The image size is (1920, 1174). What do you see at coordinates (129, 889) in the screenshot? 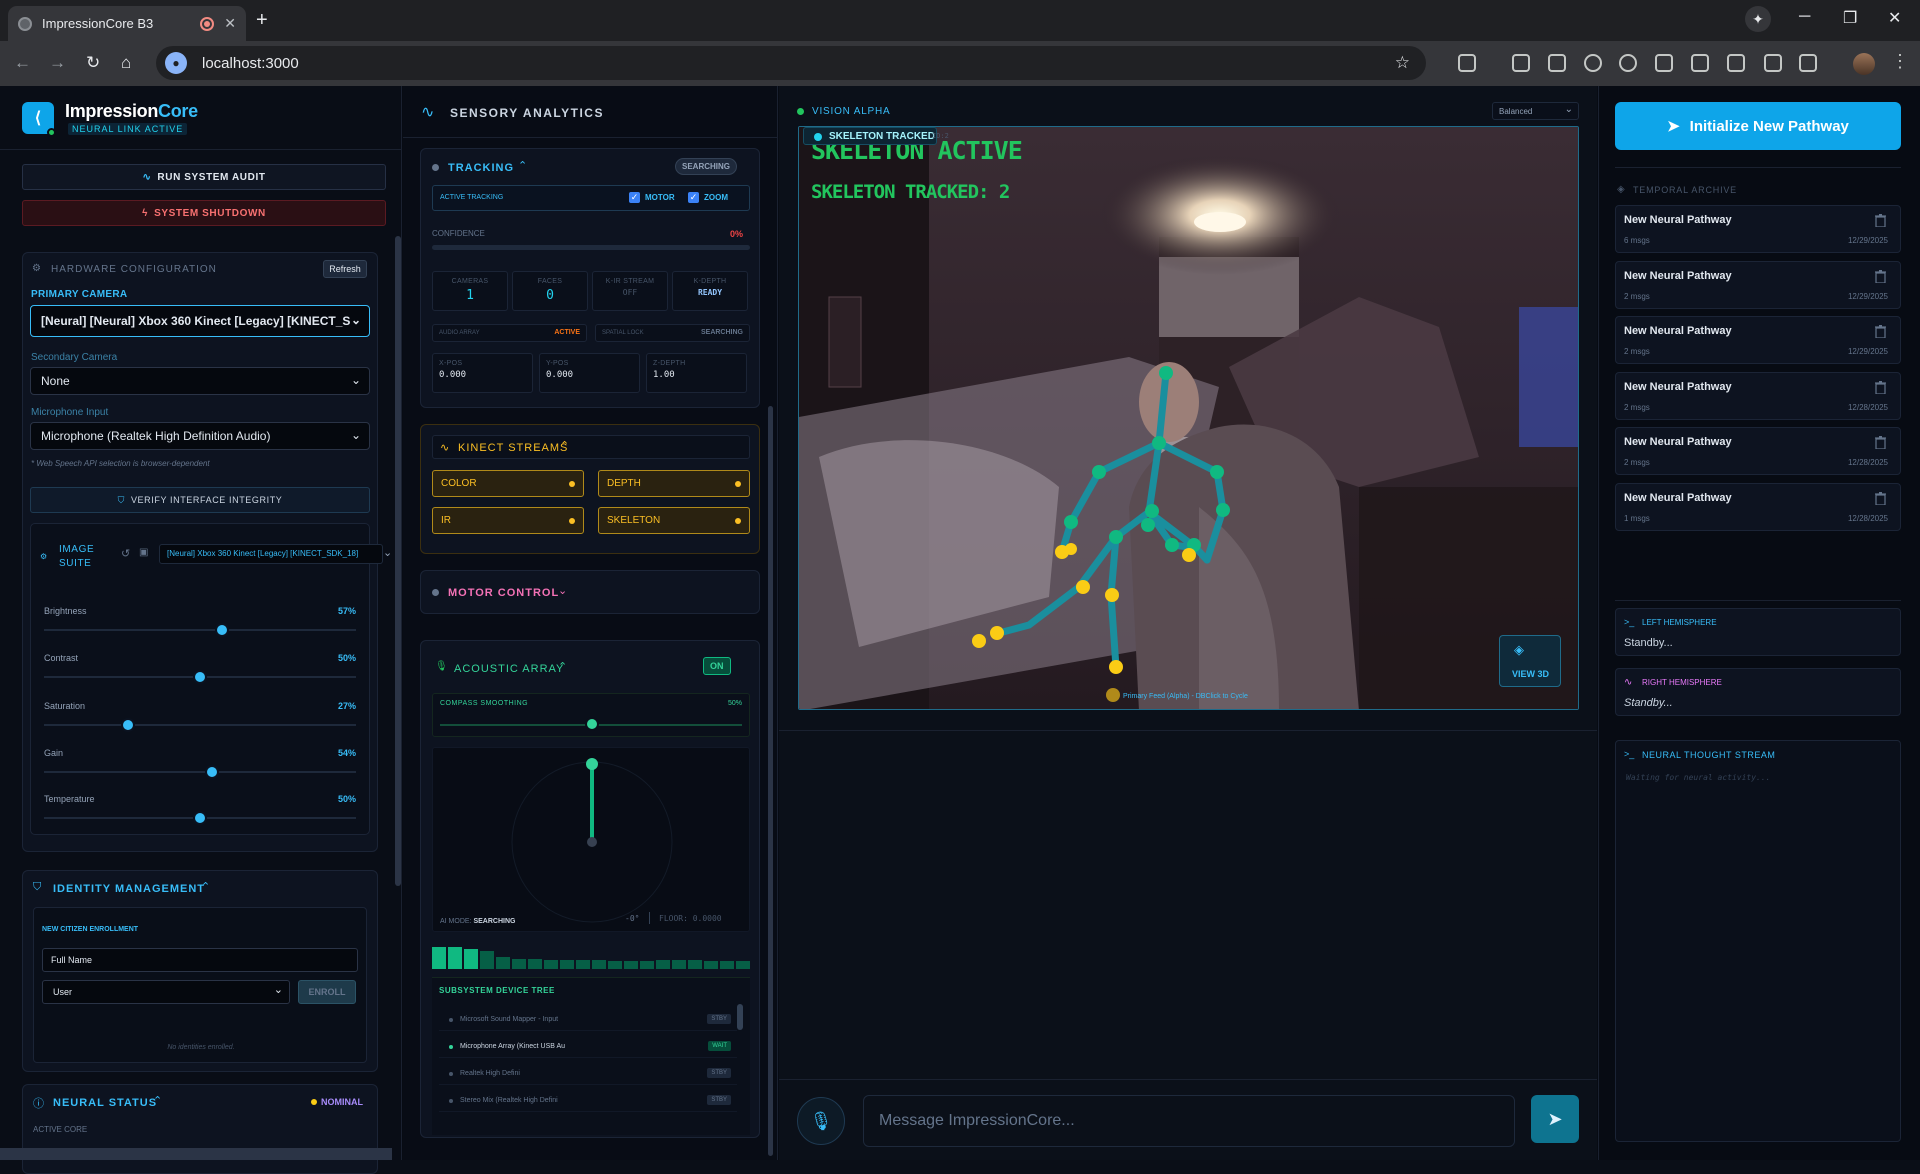
I see `identity-management-title: IDENTITY MANAGEMENT` at bounding box center [129, 889].